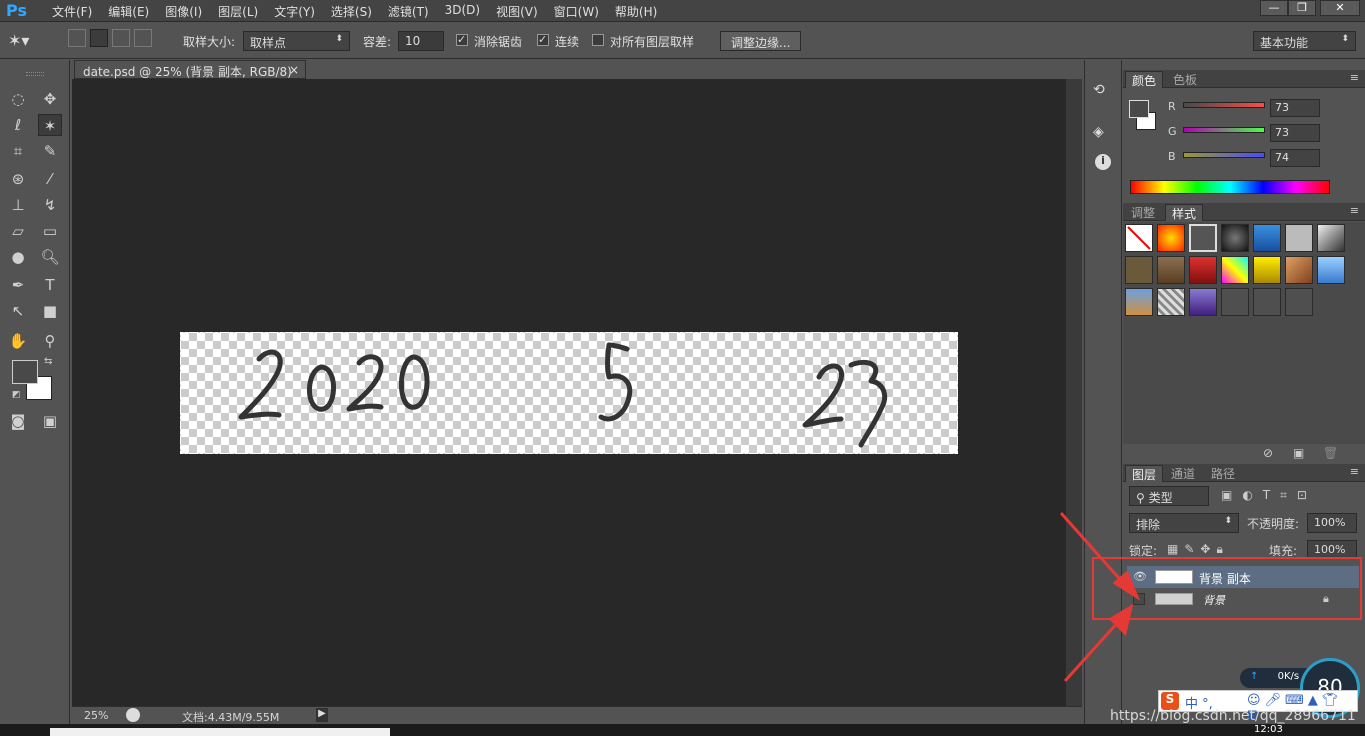 Image resolution: width=1365 pixels, height=736 pixels. I want to click on intersect-selection-icon, so click(143, 38).